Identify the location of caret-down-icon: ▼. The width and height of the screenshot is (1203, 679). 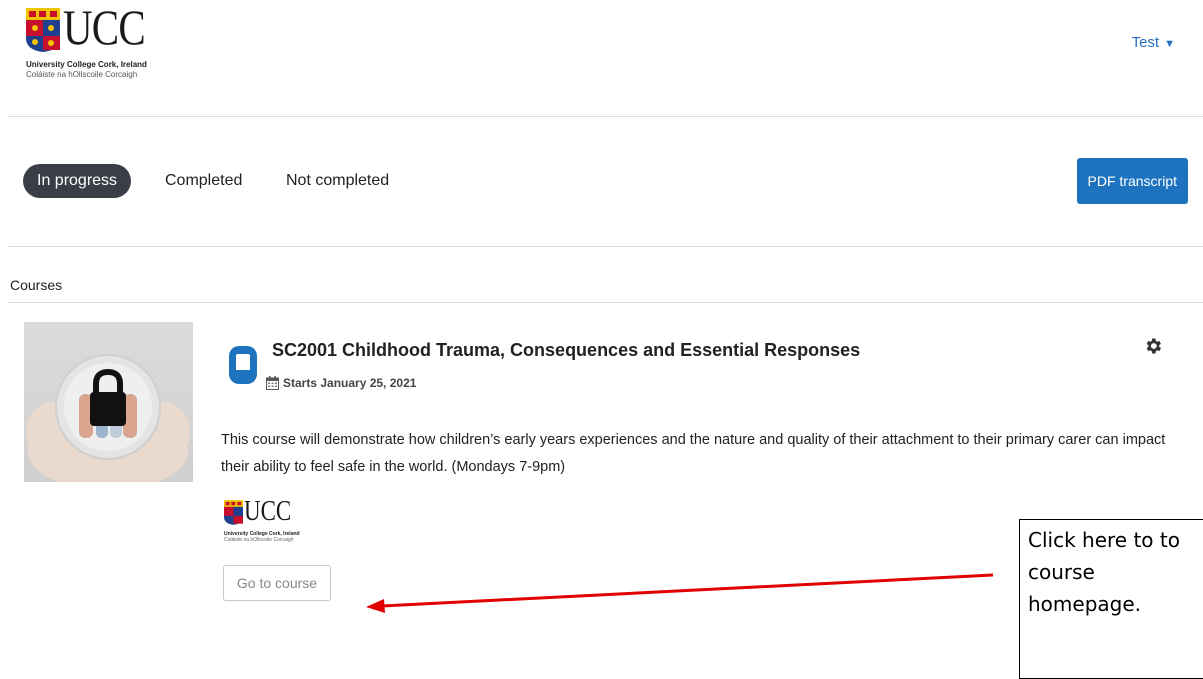
(1169, 44).